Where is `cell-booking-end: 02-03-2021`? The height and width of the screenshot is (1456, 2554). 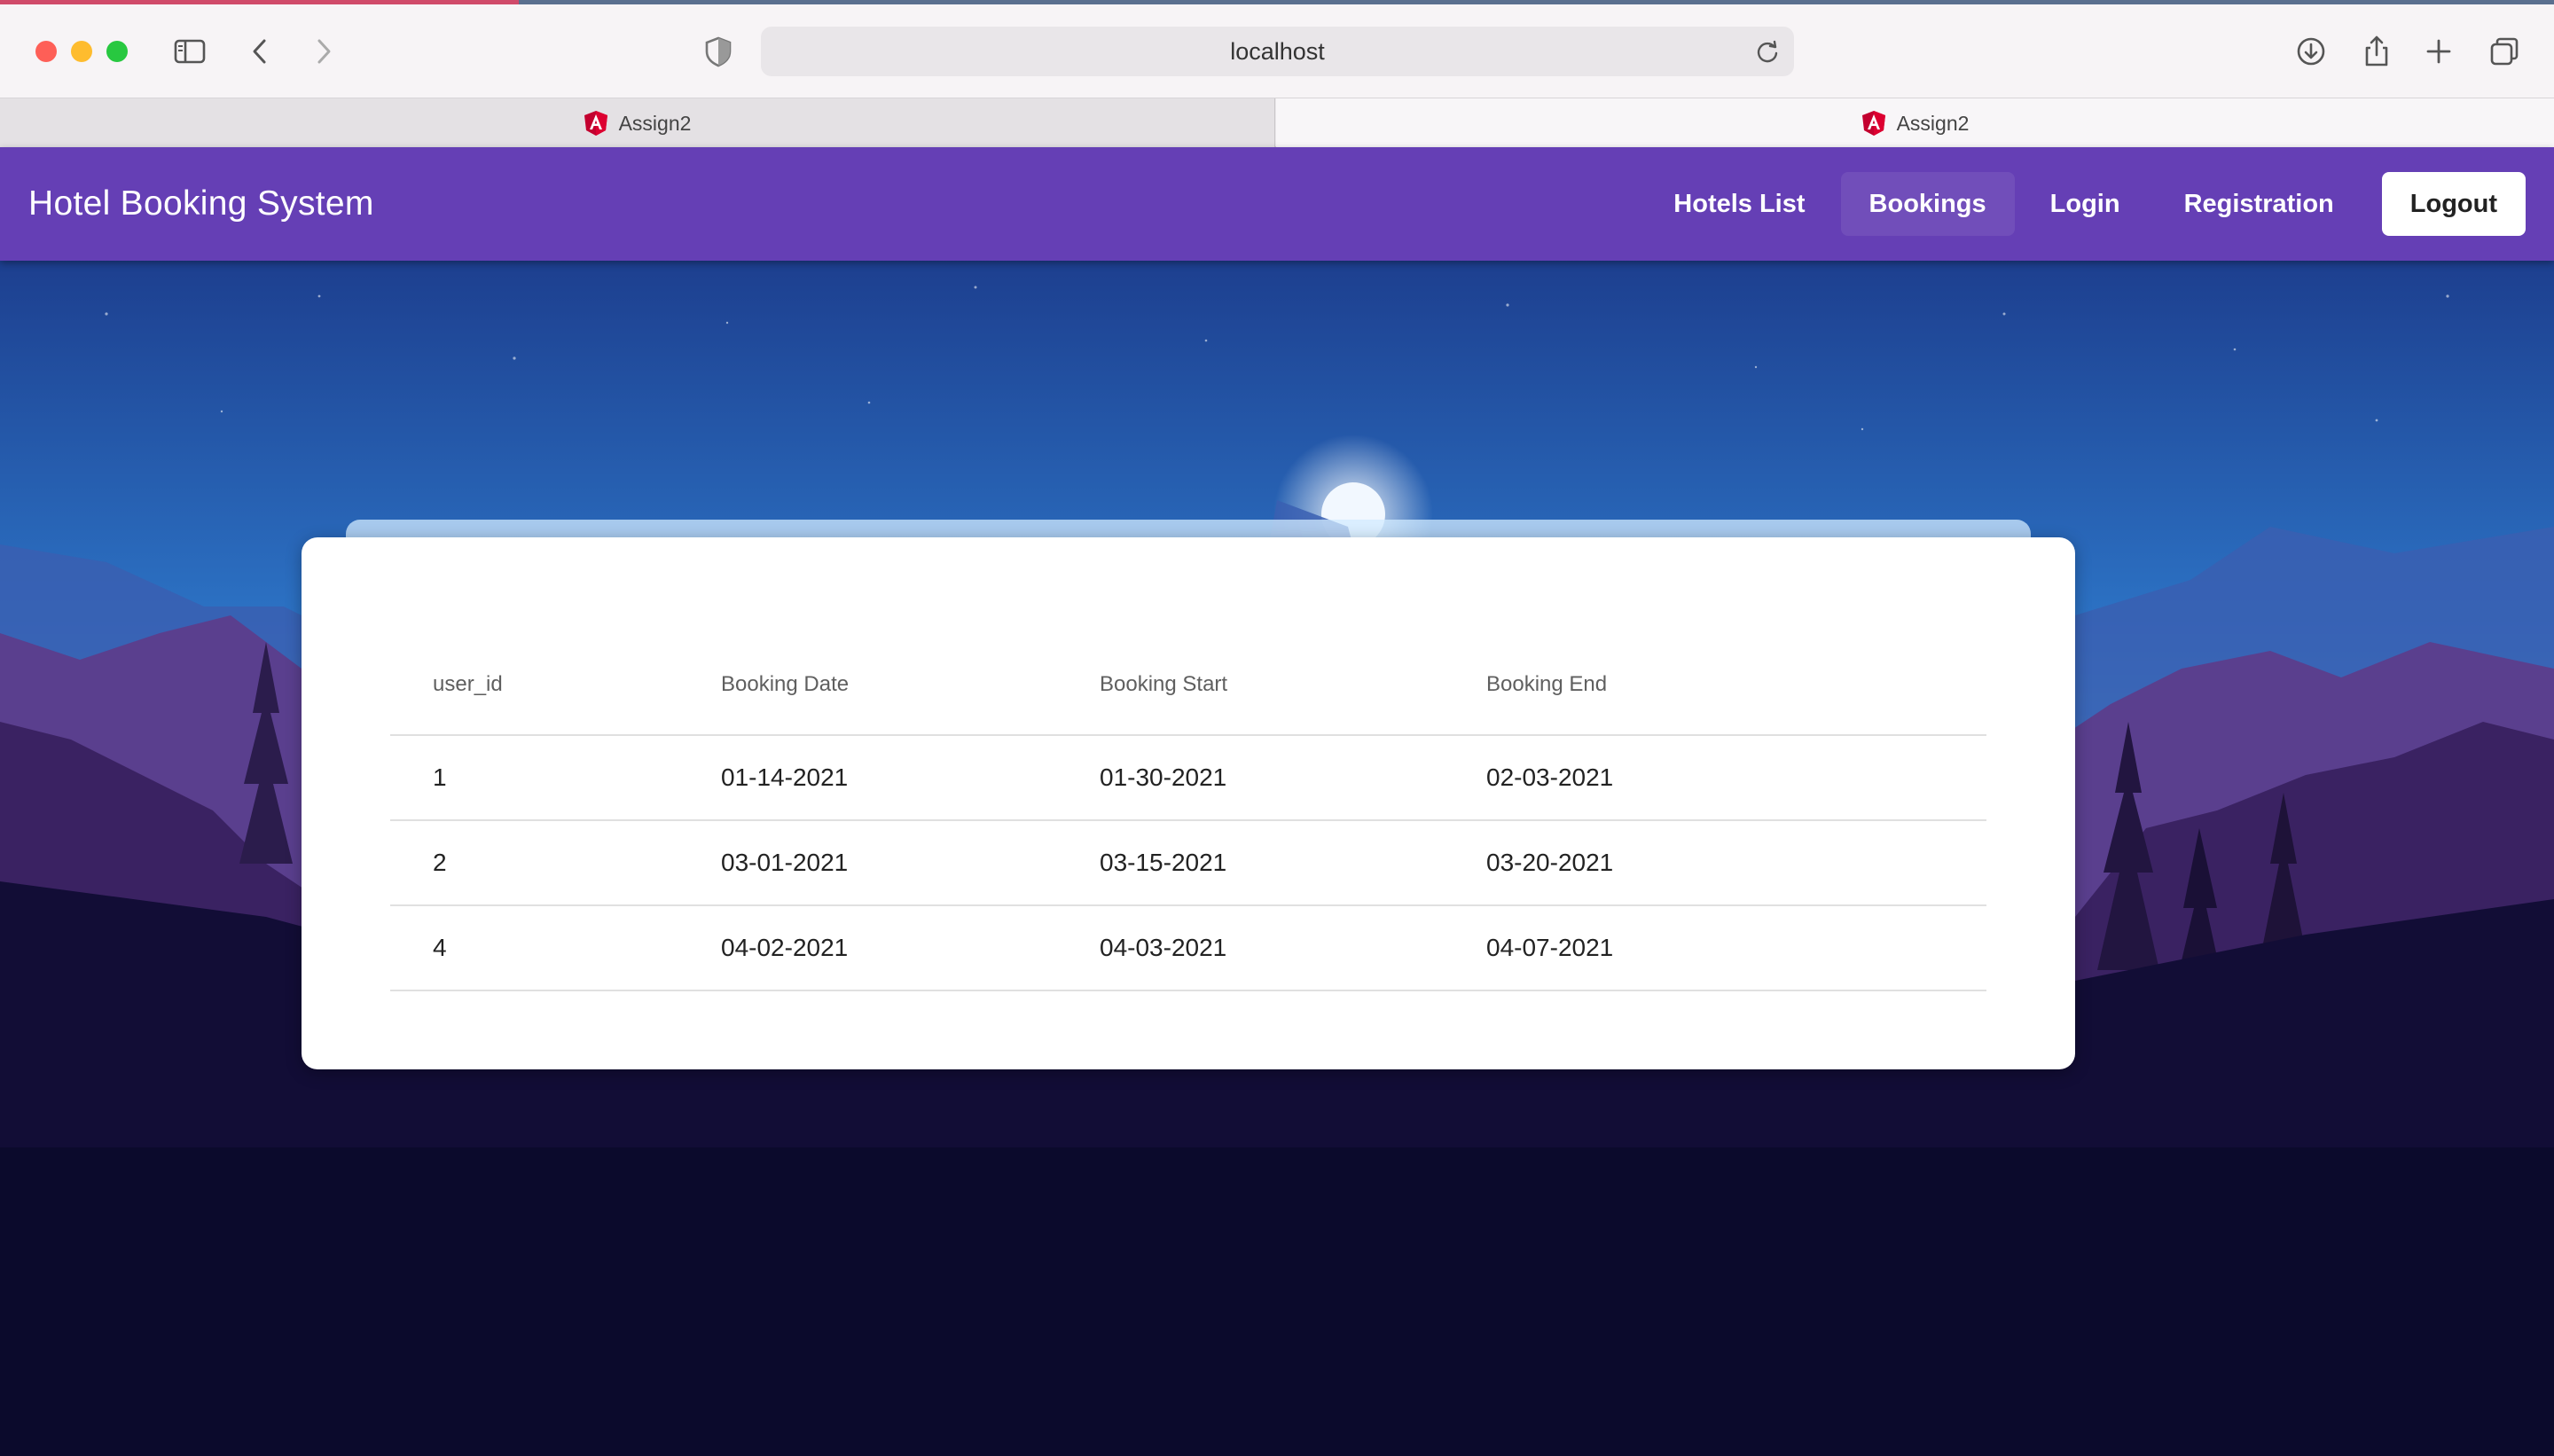
cell-booking-end: 02-03-2021 is located at coordinates (1550, 777).